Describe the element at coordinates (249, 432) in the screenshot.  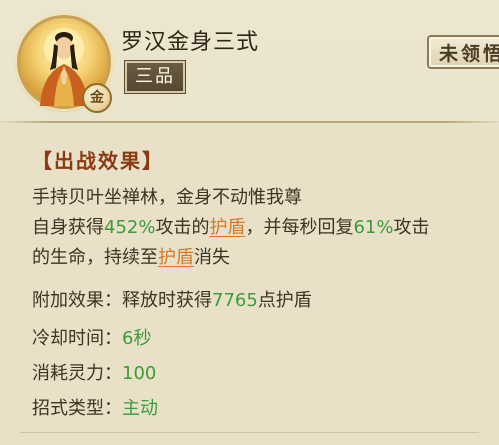
I see `bottom-divider` at that location.